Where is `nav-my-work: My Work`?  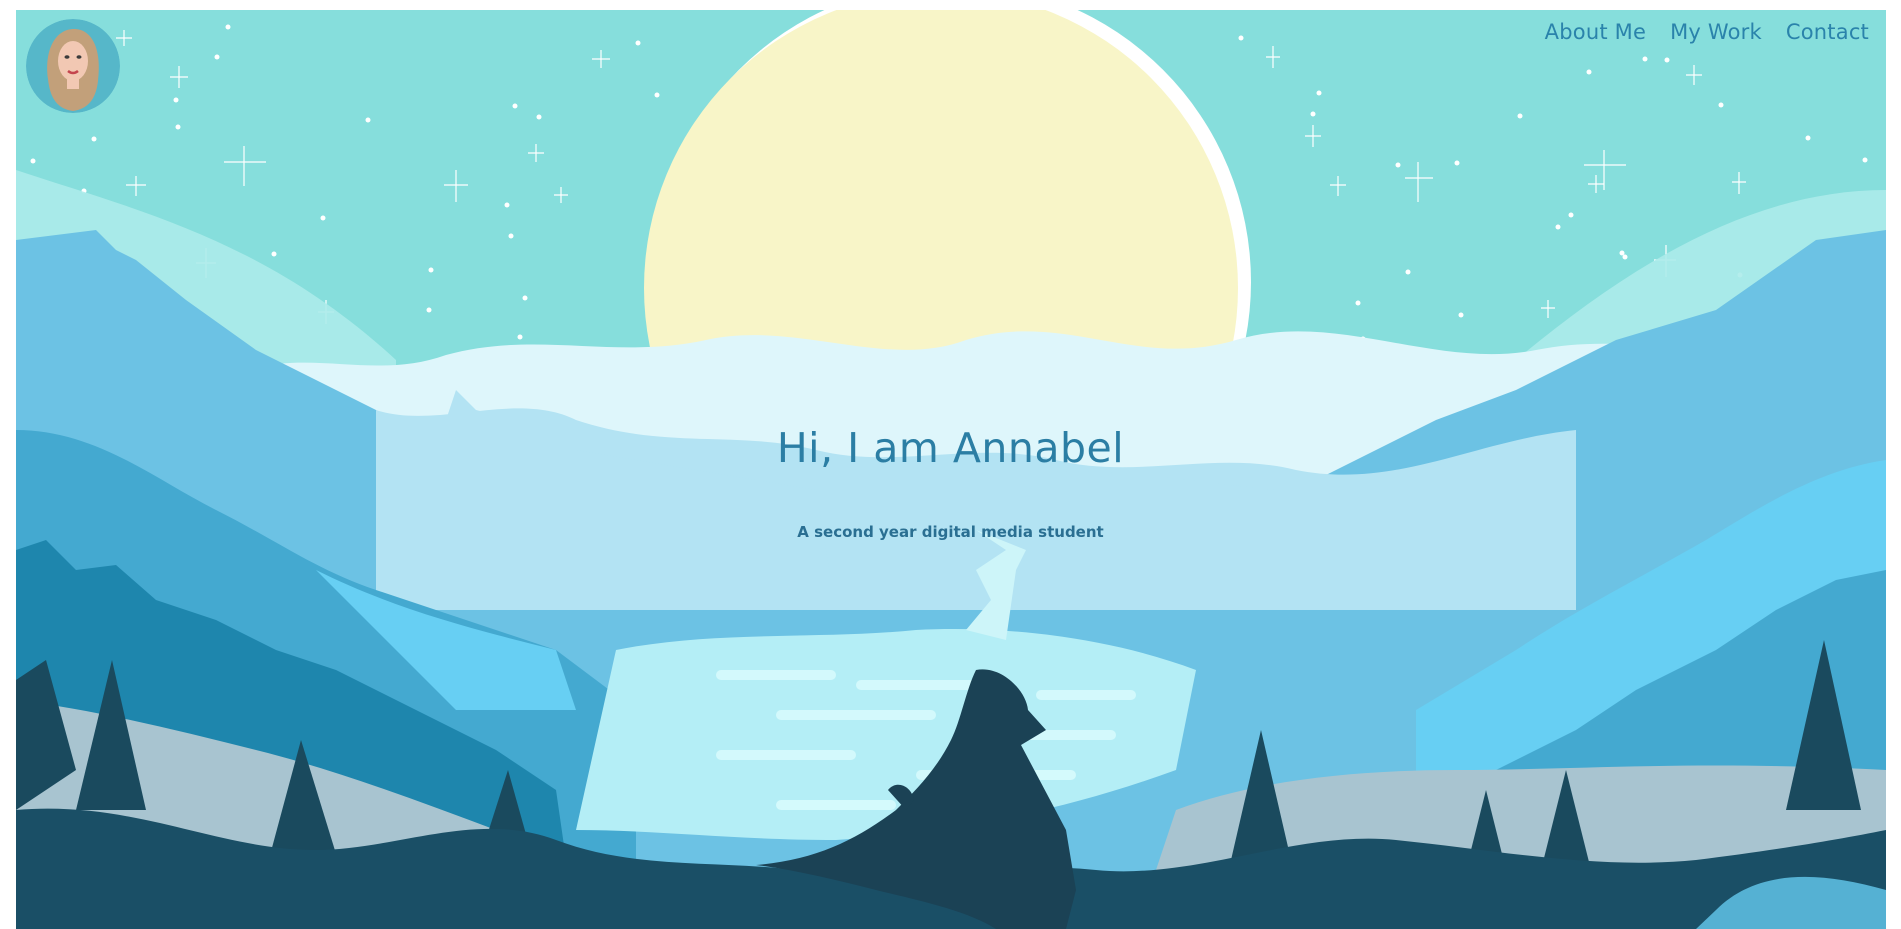 nav-my-work: My Work is located at coordinates (1716, 32).